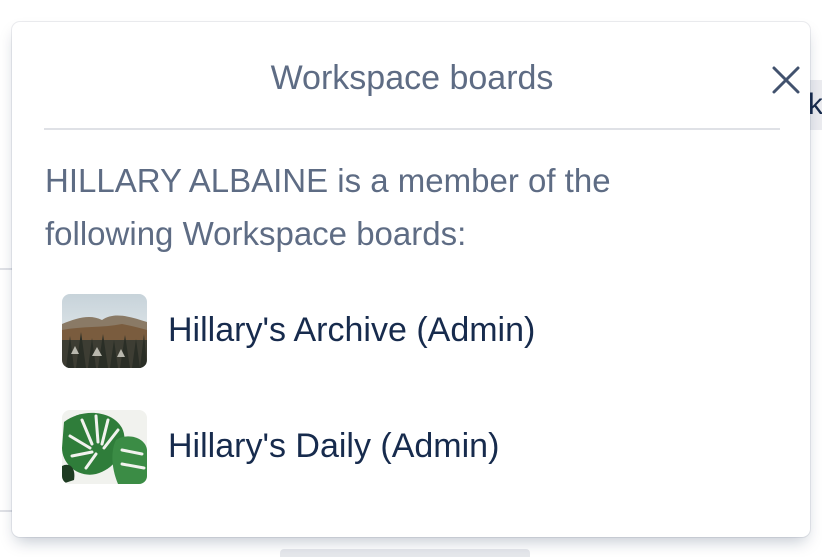 The image size is (822, 557). I want to click on mountain-forest-photo, so click(104, 331).